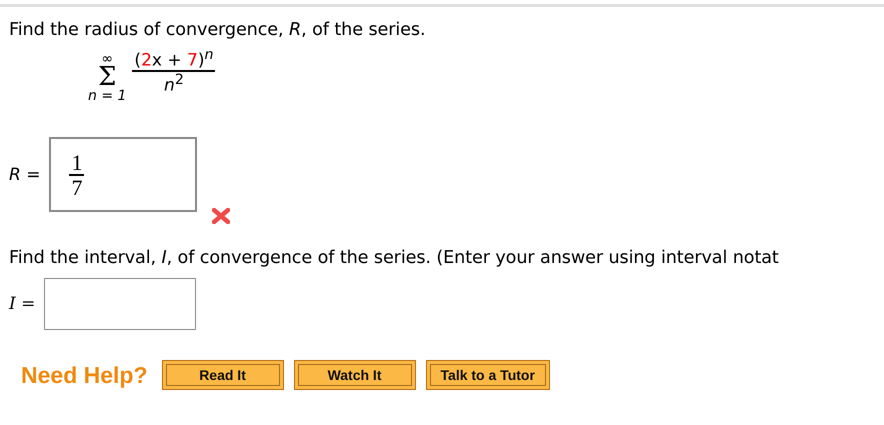  Describe the element at coordinates (355, 375) in the screenshot. I see `help-button: Watch It` at that location.